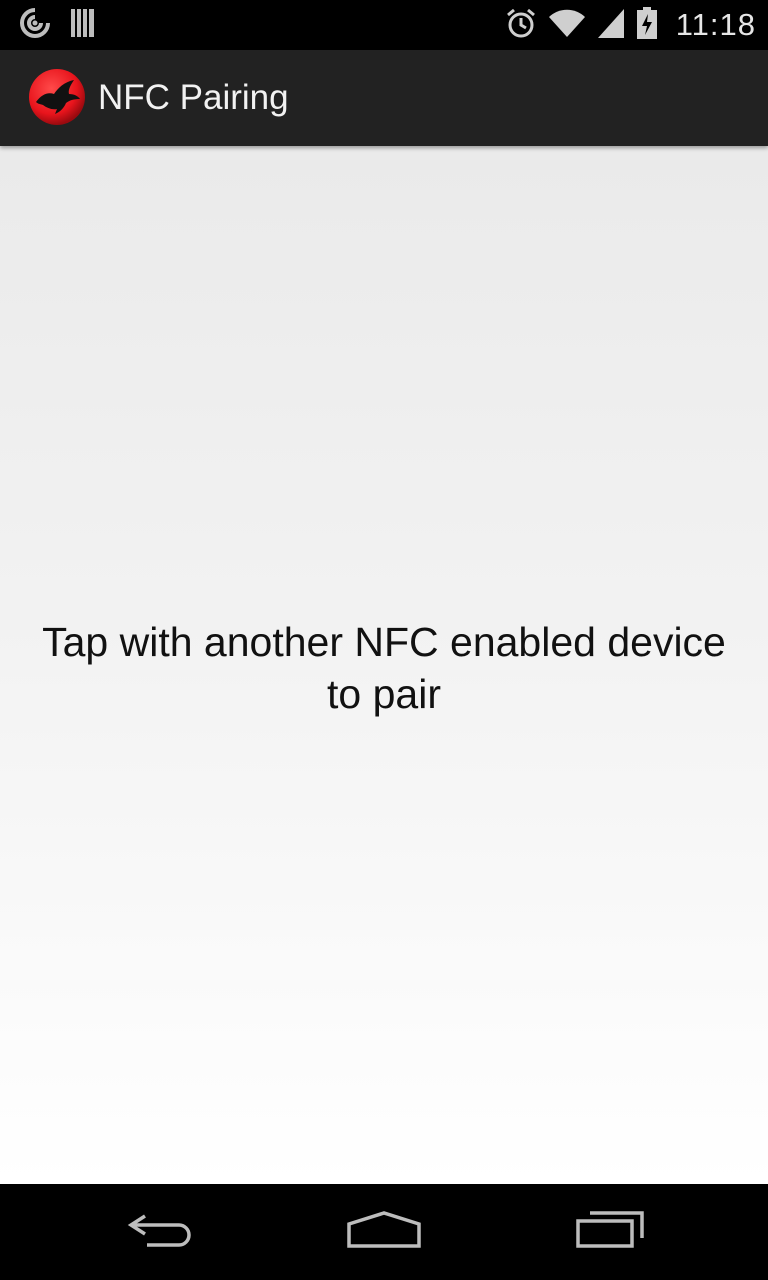  Describe the element at coordinates (567, 25) in the screenshot. I see `wifi-icon` at that location.